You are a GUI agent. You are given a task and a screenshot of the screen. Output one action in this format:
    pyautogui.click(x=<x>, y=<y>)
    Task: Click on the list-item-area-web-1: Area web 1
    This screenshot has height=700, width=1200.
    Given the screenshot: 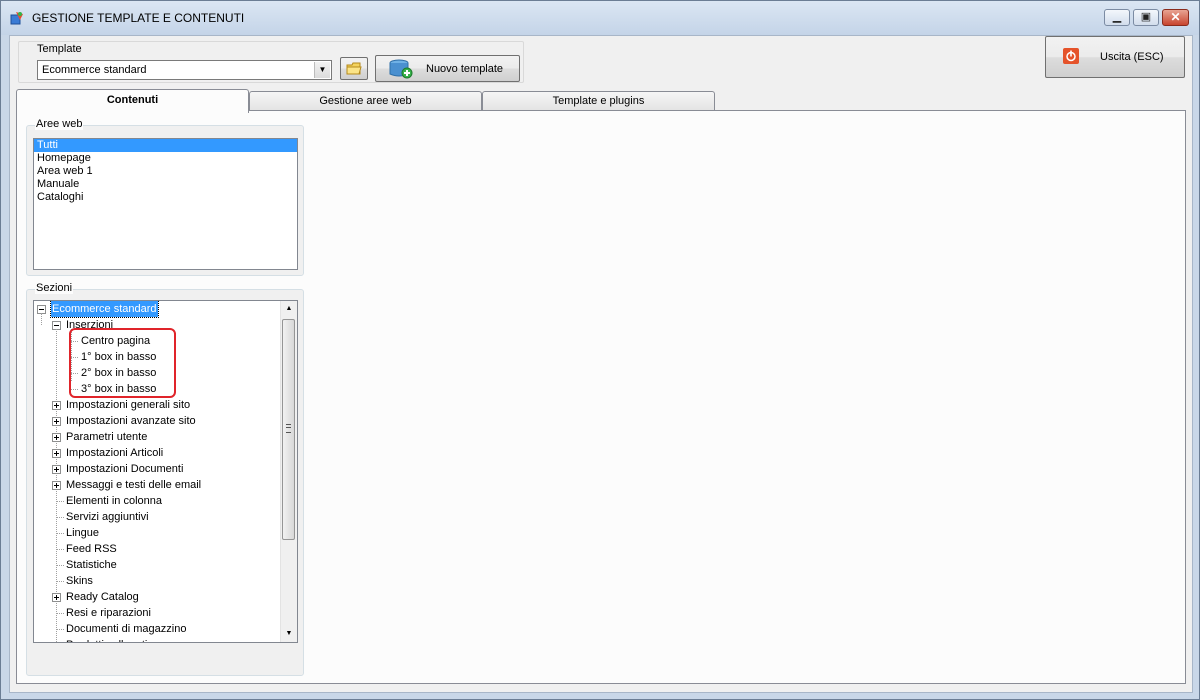 What is the action you would take?
    pyautogui.click(x=165, y=171)
    